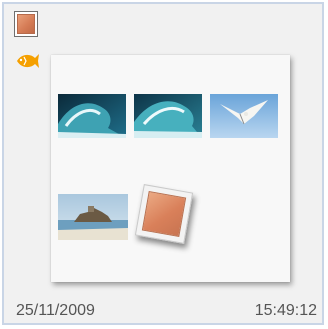 The width and height of the screenshot is (328, 329). What do you see at coordinates (28, 61) in the screenshot?
I see `fish-icon` at bounding box center [28, 61].